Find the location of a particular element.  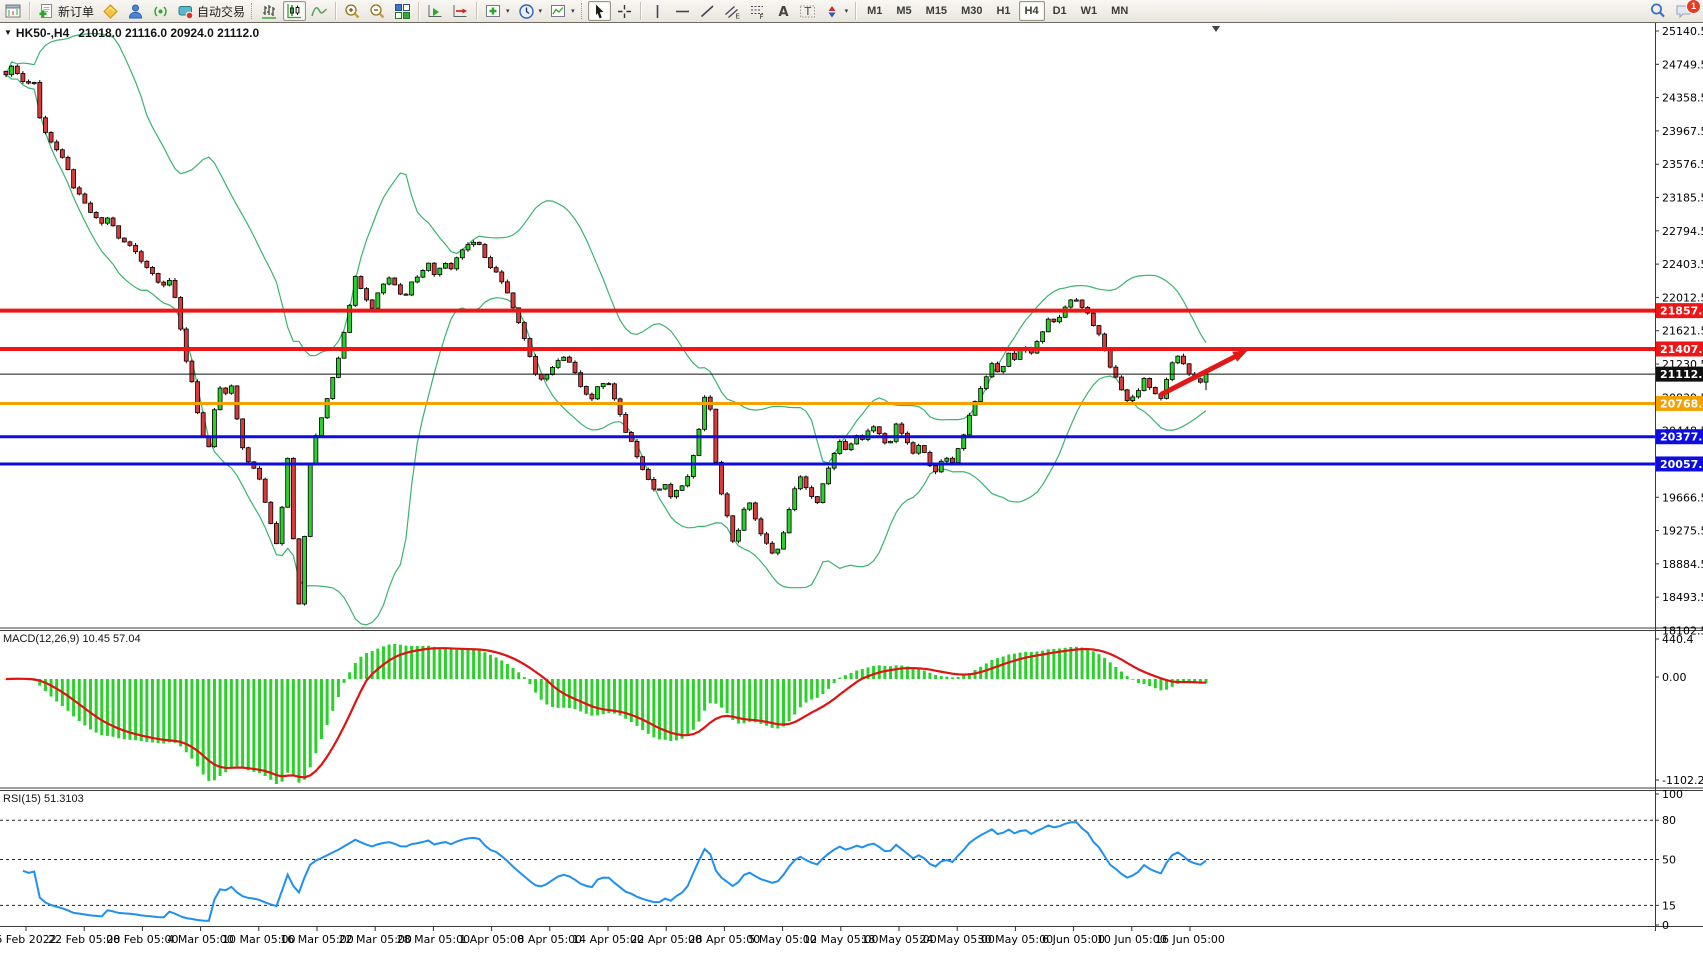

price-tick-label: 18493.5 is located at coordinates (1682, 597).